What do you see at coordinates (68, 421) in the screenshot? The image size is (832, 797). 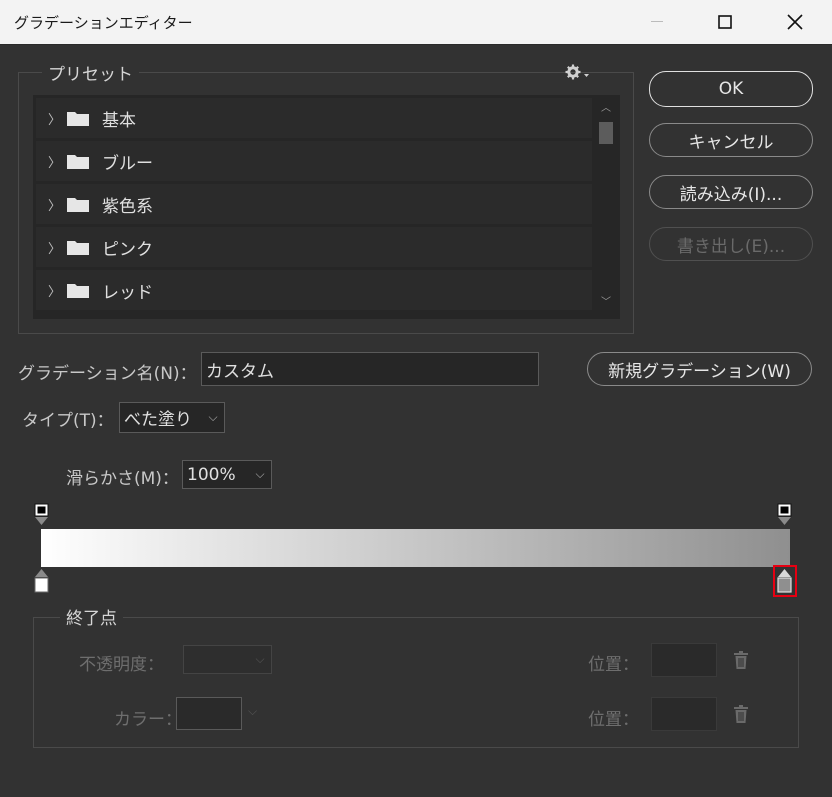 I see `type-label: タイプ(T)：` at bounding box center [68, 421].